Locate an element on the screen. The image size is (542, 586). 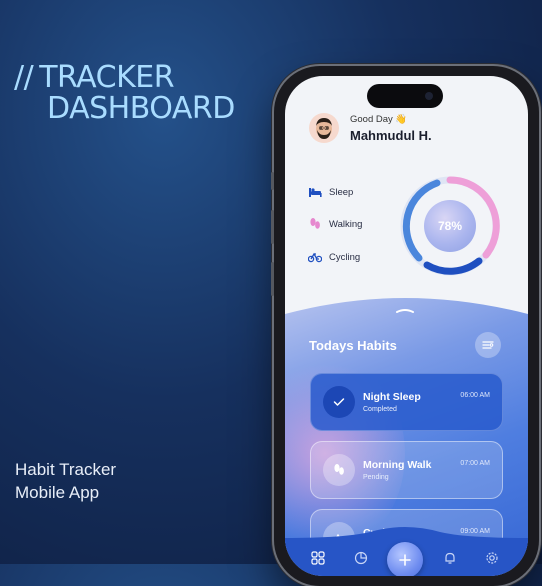
plus-icon is located at coordinates (405, 560).